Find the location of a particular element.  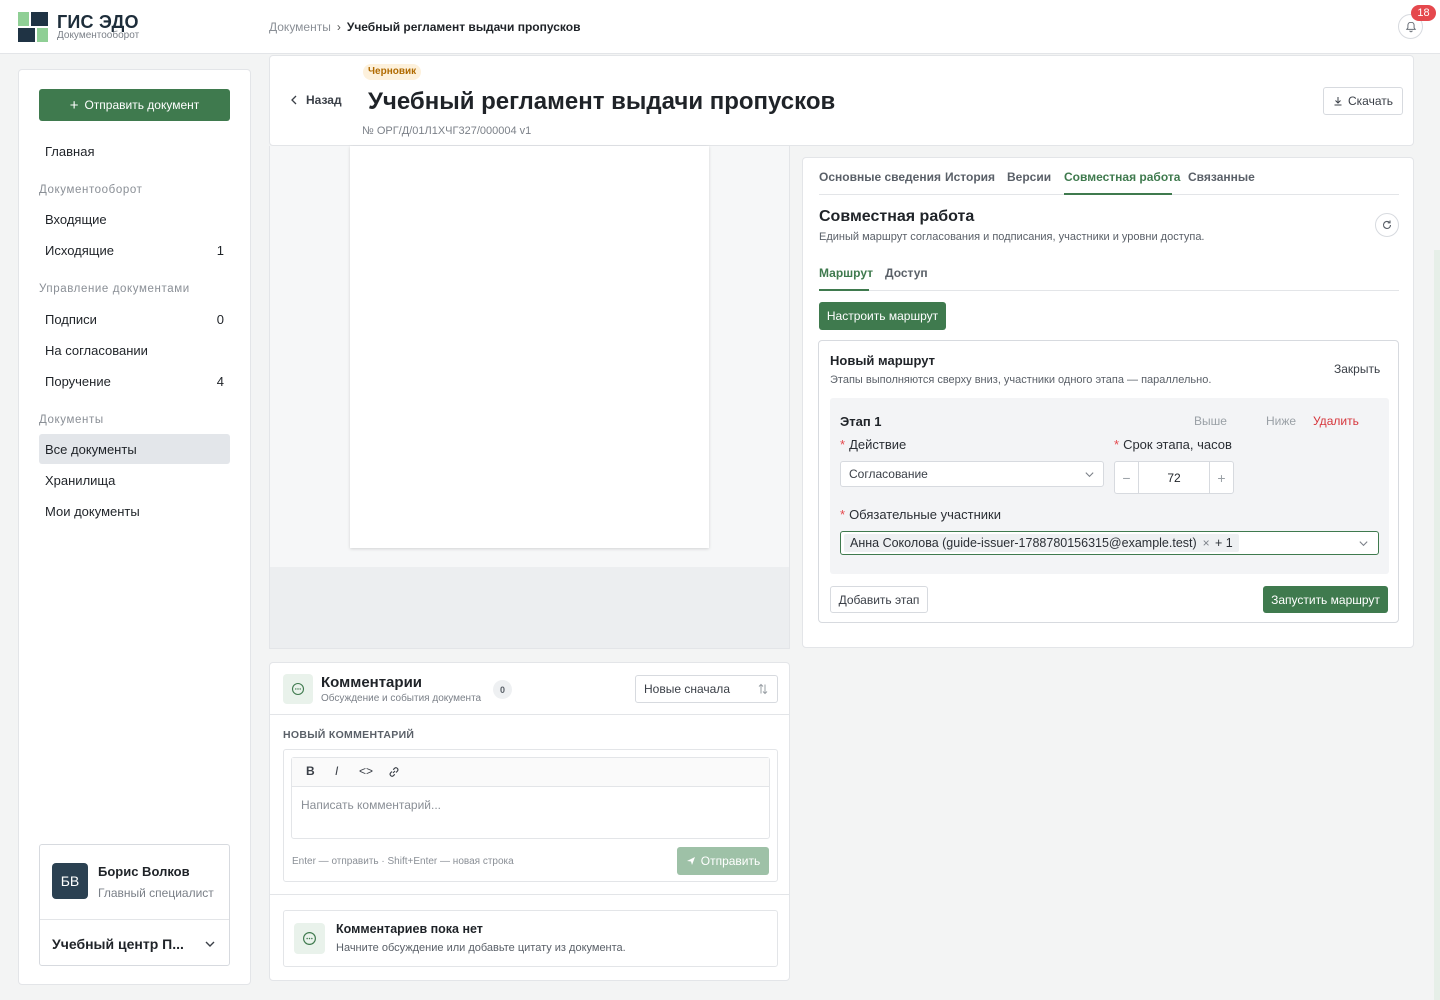

action-label-text: Действие is located at coordinates (878, 444).